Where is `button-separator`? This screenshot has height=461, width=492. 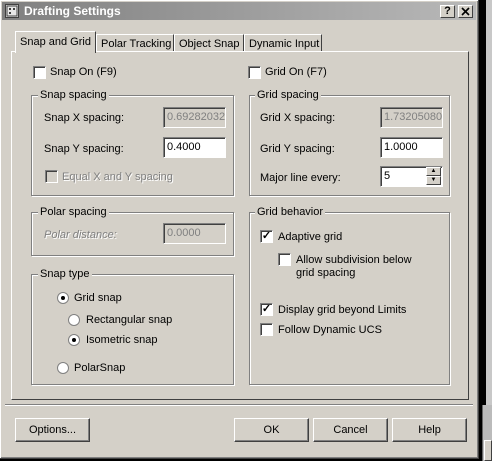 button-separator is located at coordinates (239, 405).